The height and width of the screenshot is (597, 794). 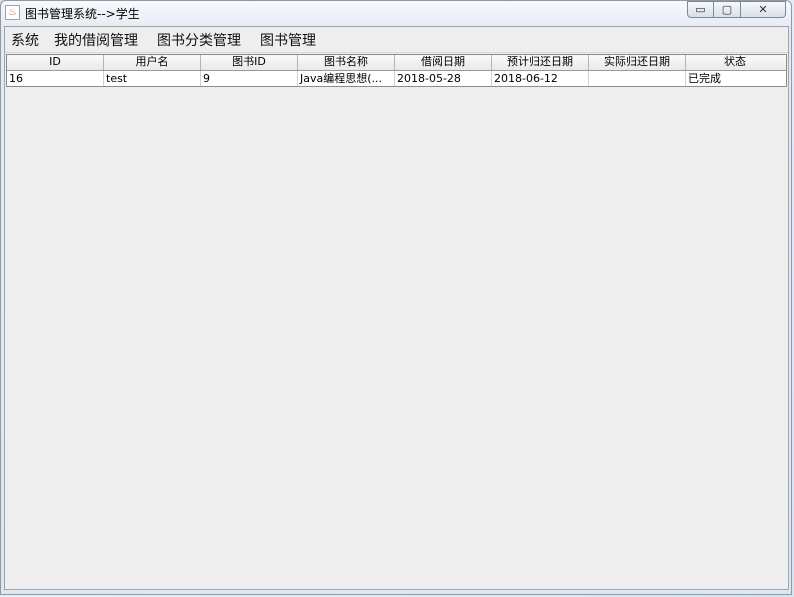 What do you see at coordinates (199, 40) in the screenshot?
I see `menu-book-category-management: 图书分类管理` at bounding box center [199, 40].